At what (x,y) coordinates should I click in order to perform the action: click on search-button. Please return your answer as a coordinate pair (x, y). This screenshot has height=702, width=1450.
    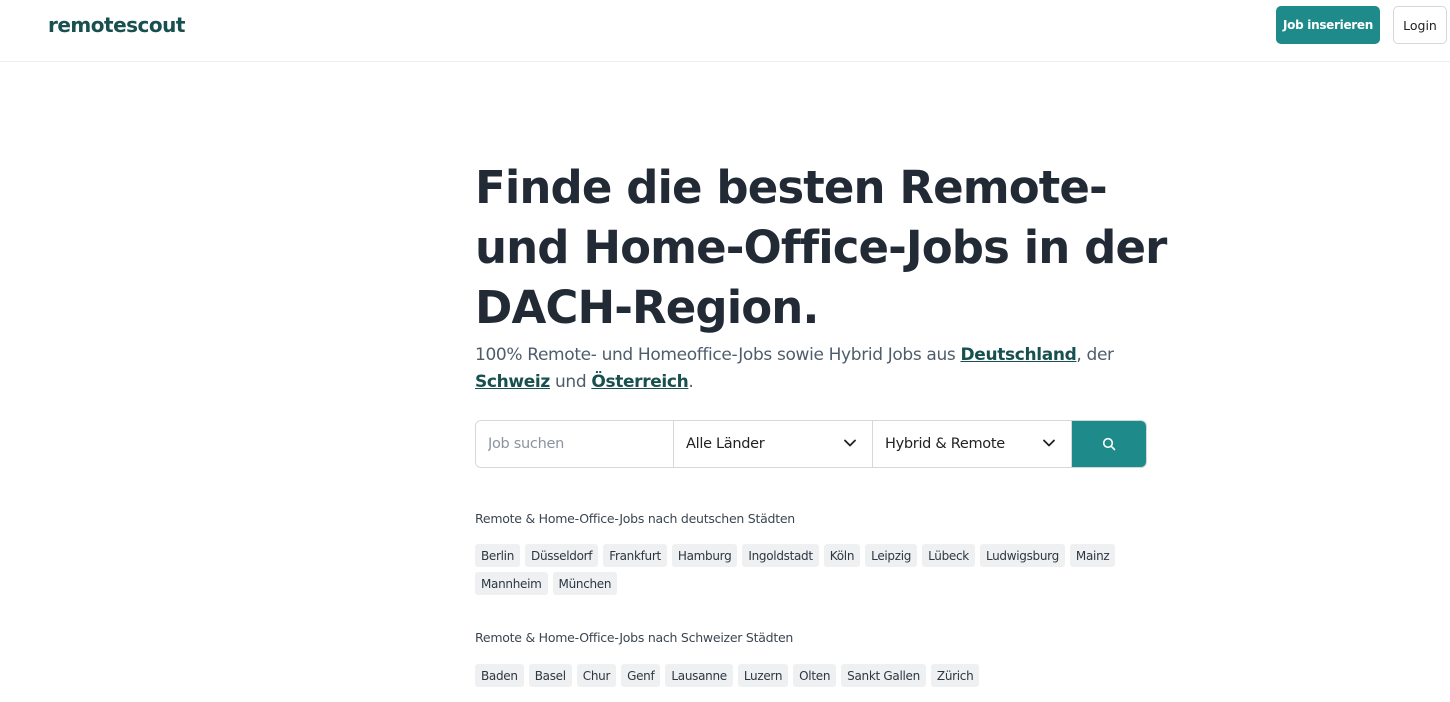
    Looking at the image, I should click on (1109, 444).